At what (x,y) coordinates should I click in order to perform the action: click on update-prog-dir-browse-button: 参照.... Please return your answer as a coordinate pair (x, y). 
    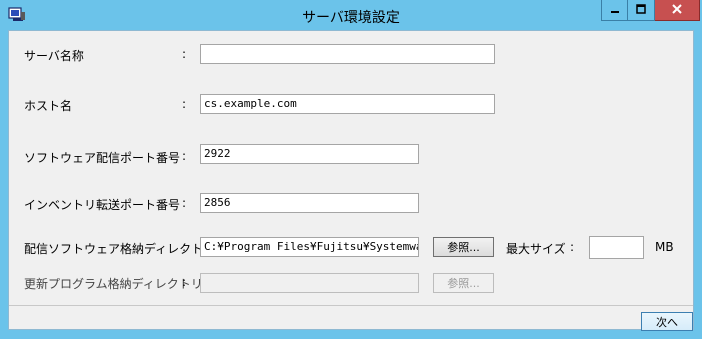
    Looking at the image, I should click on (463, 283).